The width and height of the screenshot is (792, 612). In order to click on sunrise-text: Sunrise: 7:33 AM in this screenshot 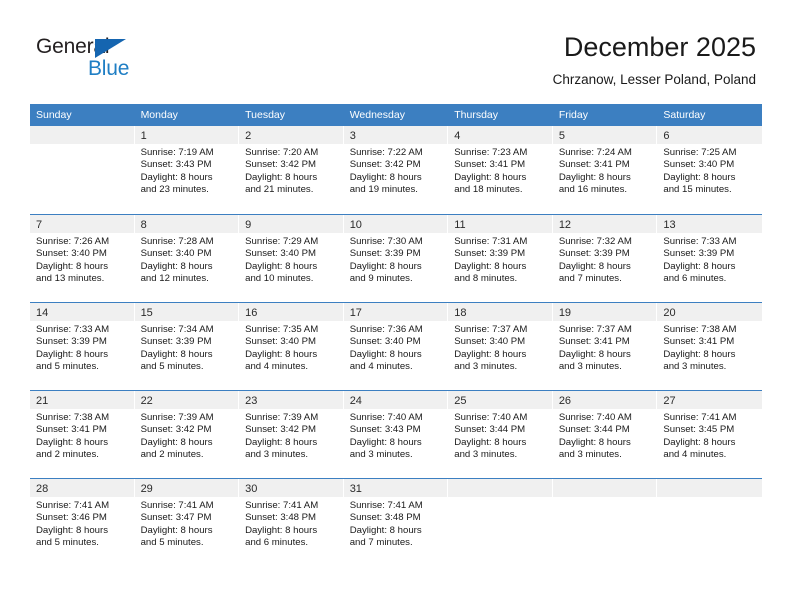, I will do `click(73, 329)`.